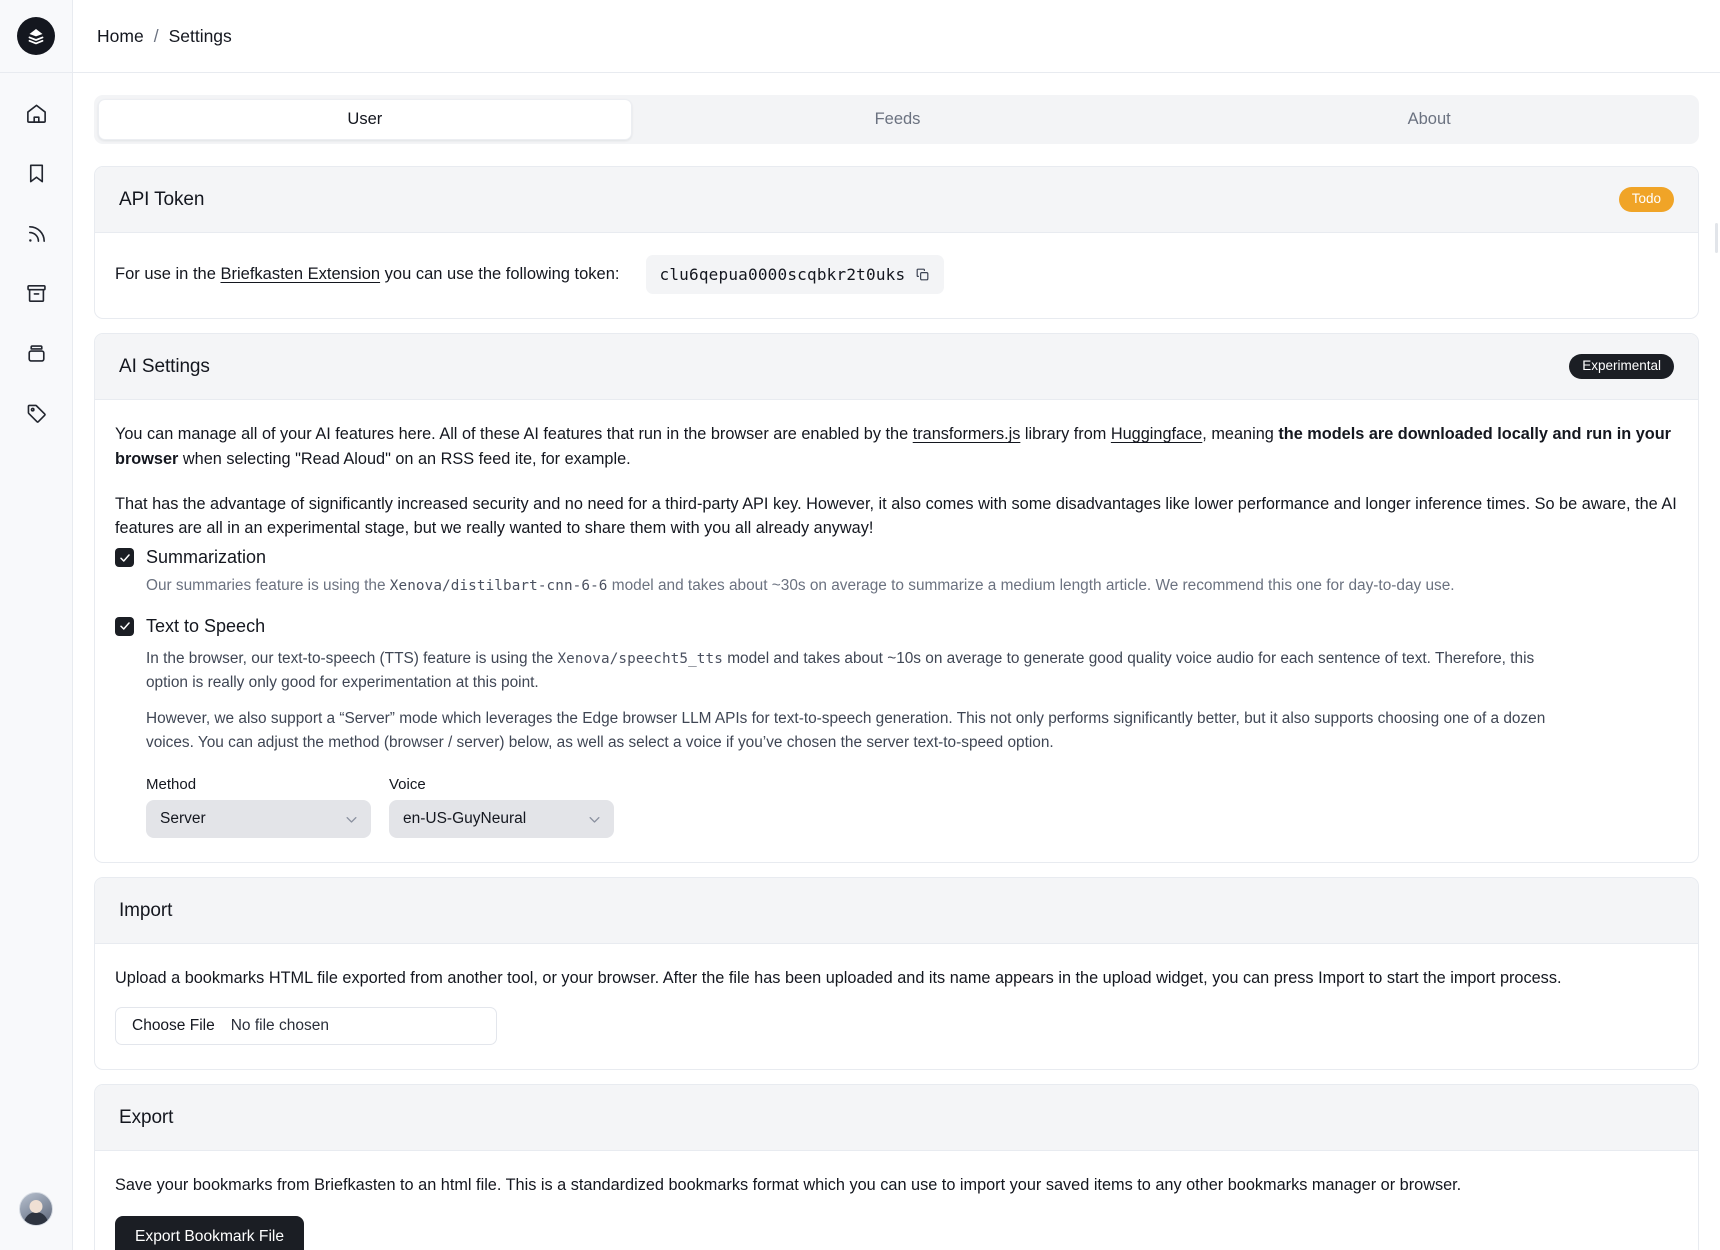 The image size is (1720, 1250). What do you see at coordinates (162, 199) in the screenshot?
I see `api-token-title: API Token` at bounding box center [162, 199].